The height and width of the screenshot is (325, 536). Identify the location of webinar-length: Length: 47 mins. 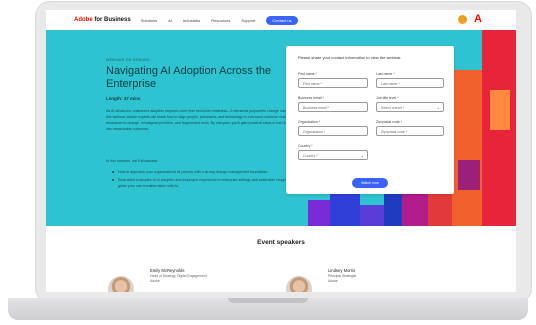
(123, 98).